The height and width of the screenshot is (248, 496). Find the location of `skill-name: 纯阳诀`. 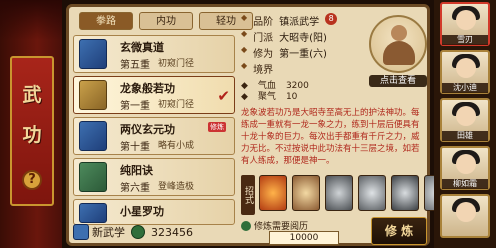

skill-name: 纯阳诀 is located at coordinates (136, 170).